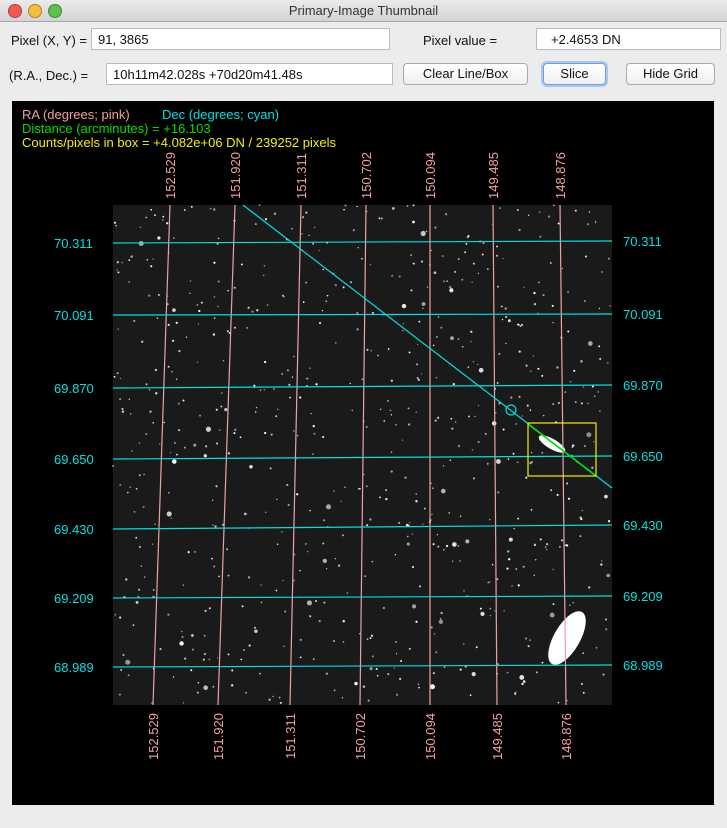 This screenshot has width=727, height=828. What do you see at coordinates (670, 74) in the screenshot?
I see `hide-grid-button: Hide Grid` at bounding box center [670, 74].